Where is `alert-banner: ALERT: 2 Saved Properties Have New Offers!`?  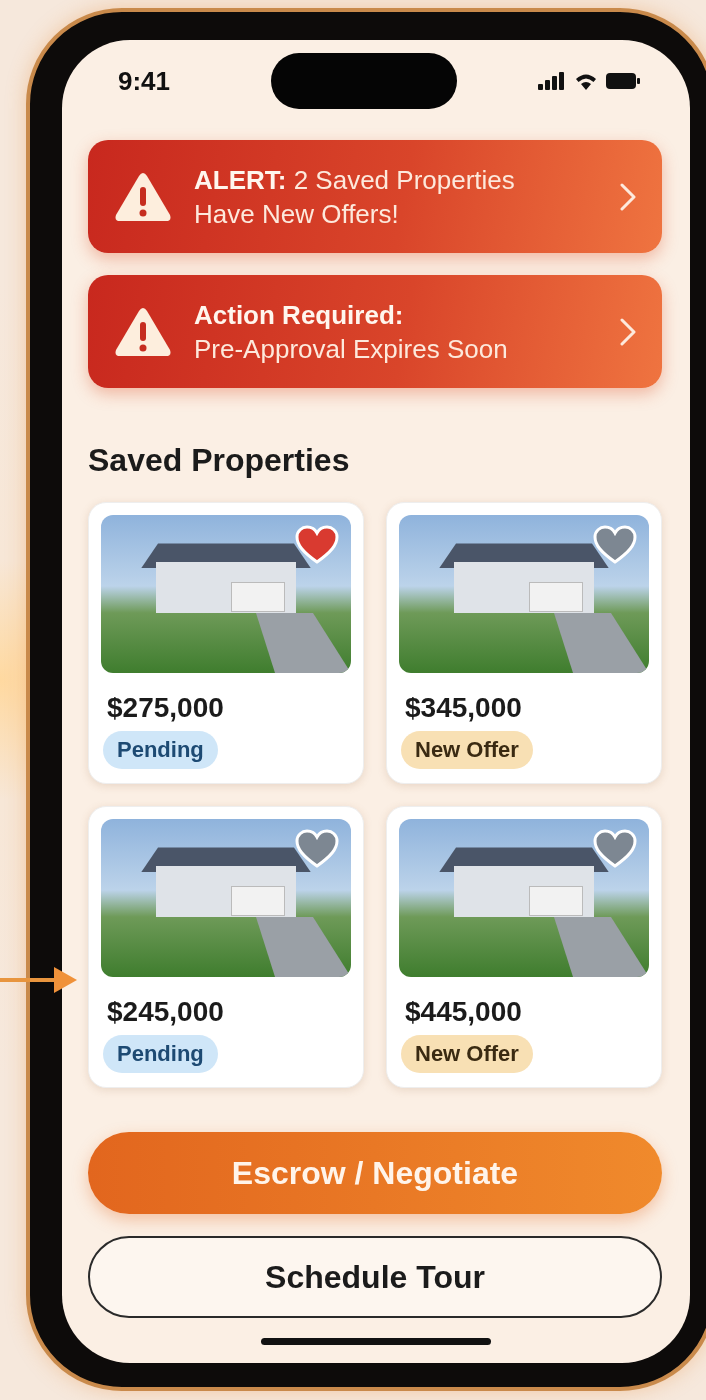 alert-banner: ALERT: 2 Saved Properties Have New Offers! is located at coordinates (375, 196).